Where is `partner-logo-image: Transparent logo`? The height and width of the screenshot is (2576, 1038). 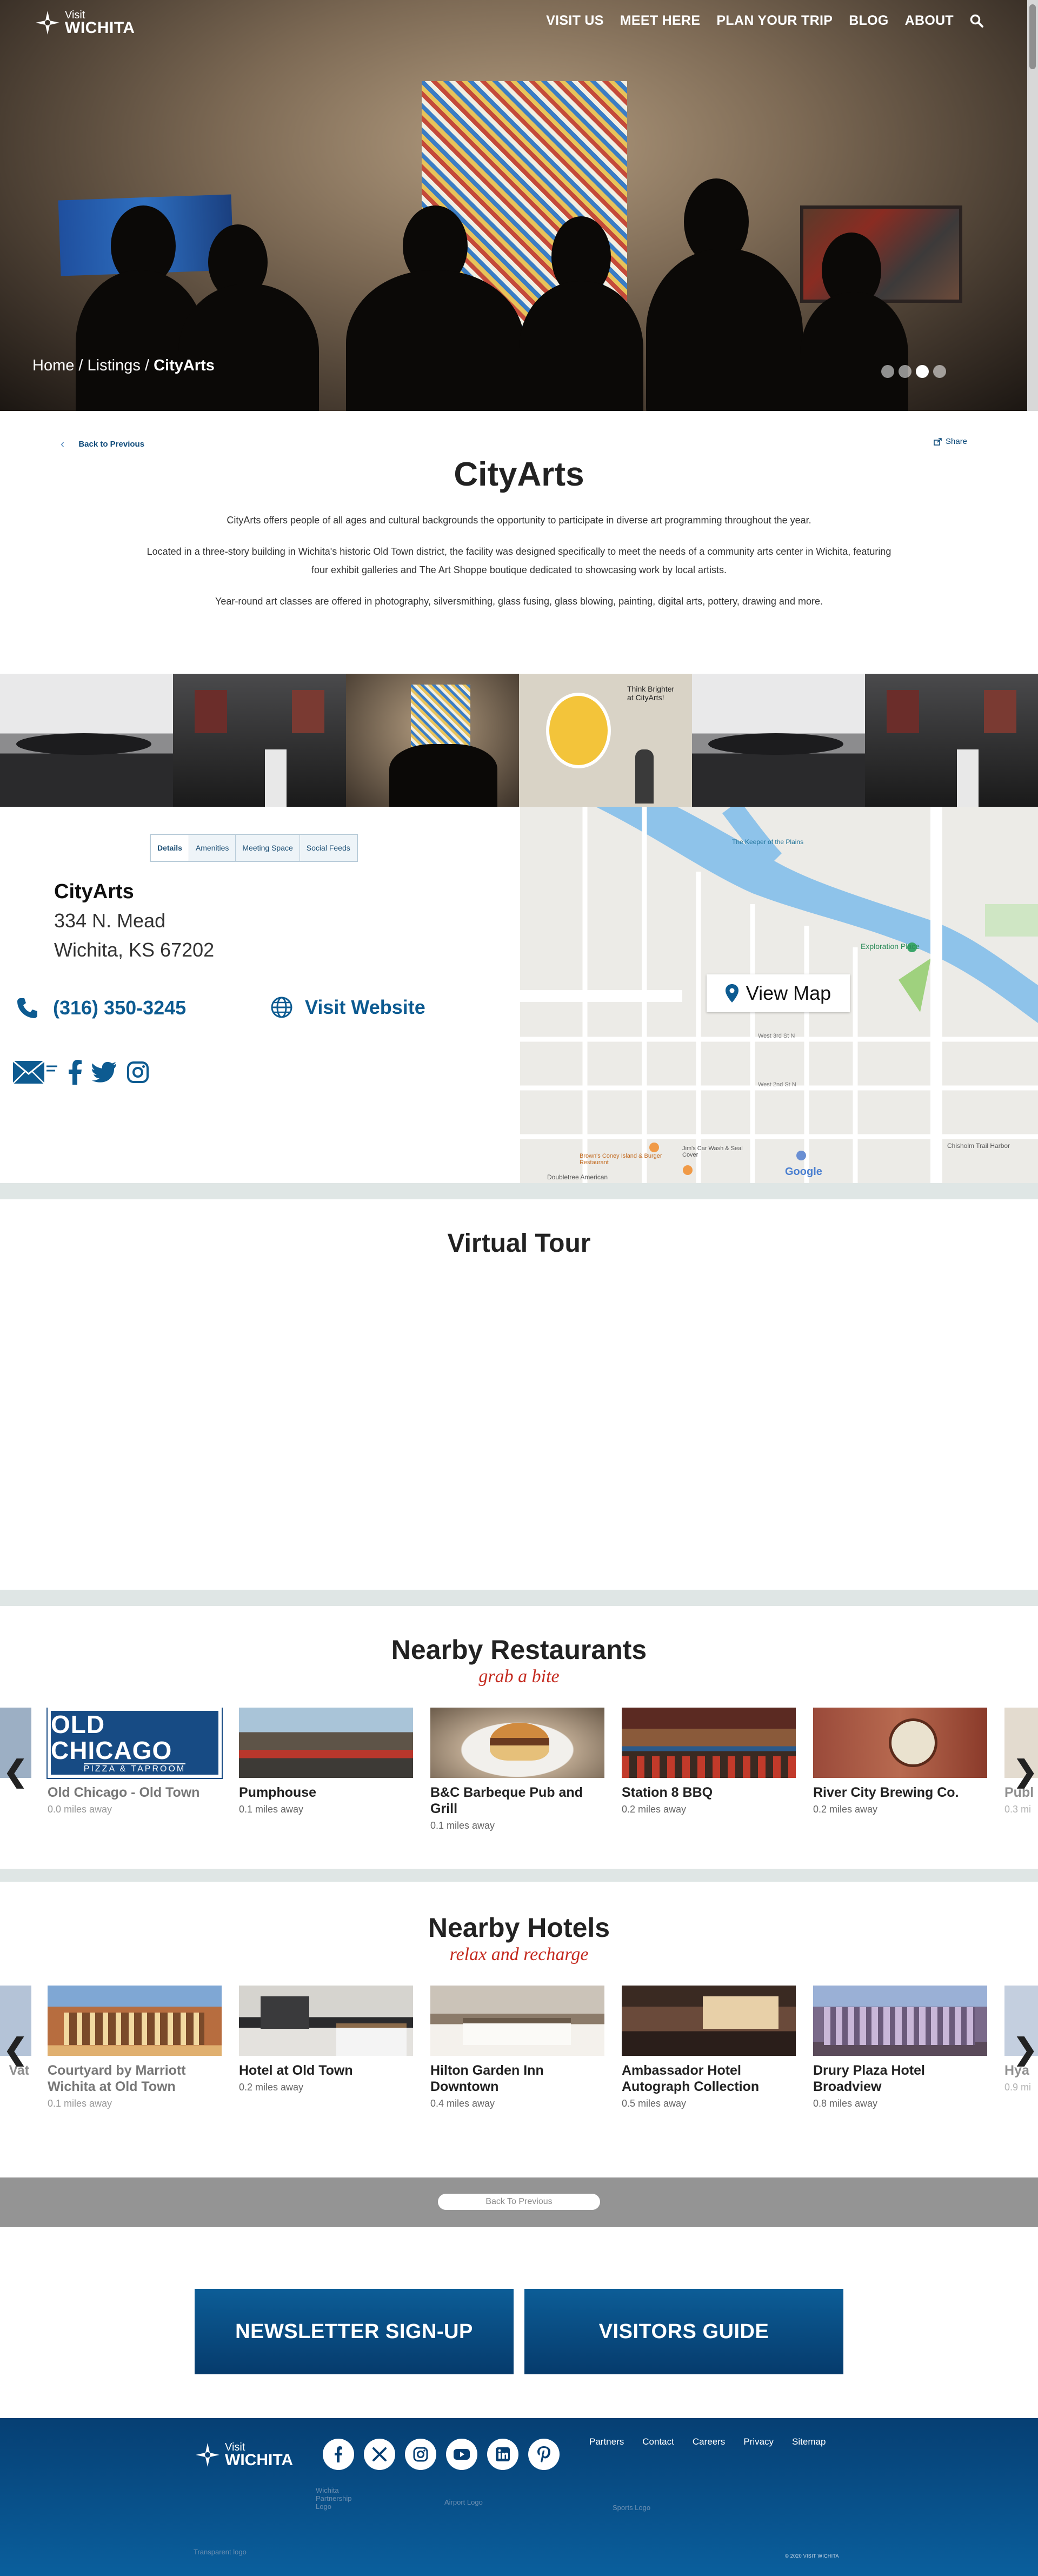 partner-logo-image: Transparent logo is located at coordinates (248, 2552).